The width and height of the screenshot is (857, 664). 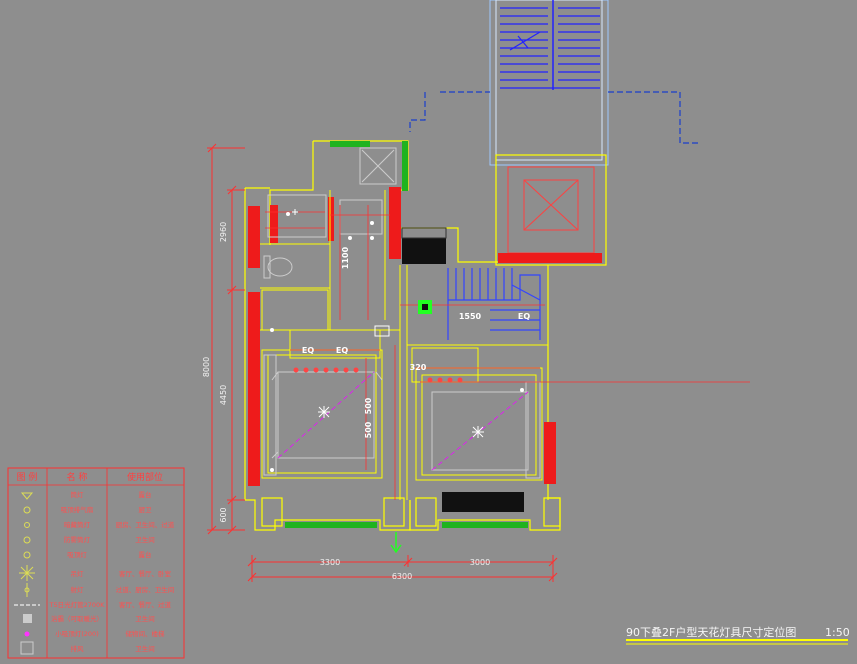 What do you see at coordinates (146, 510) in the screenshot?
I see `legend-usage-2: 厨卫` at bounding box center [146, 510].